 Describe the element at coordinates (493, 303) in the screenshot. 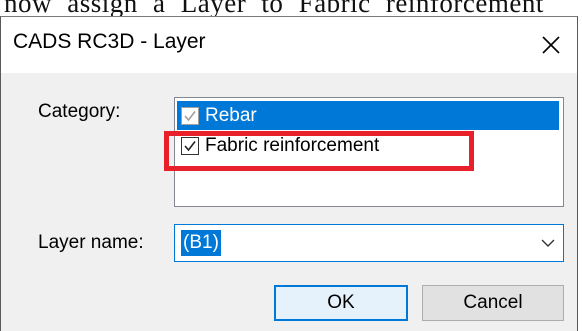

I see `cancel-button: Cancel` at that location.